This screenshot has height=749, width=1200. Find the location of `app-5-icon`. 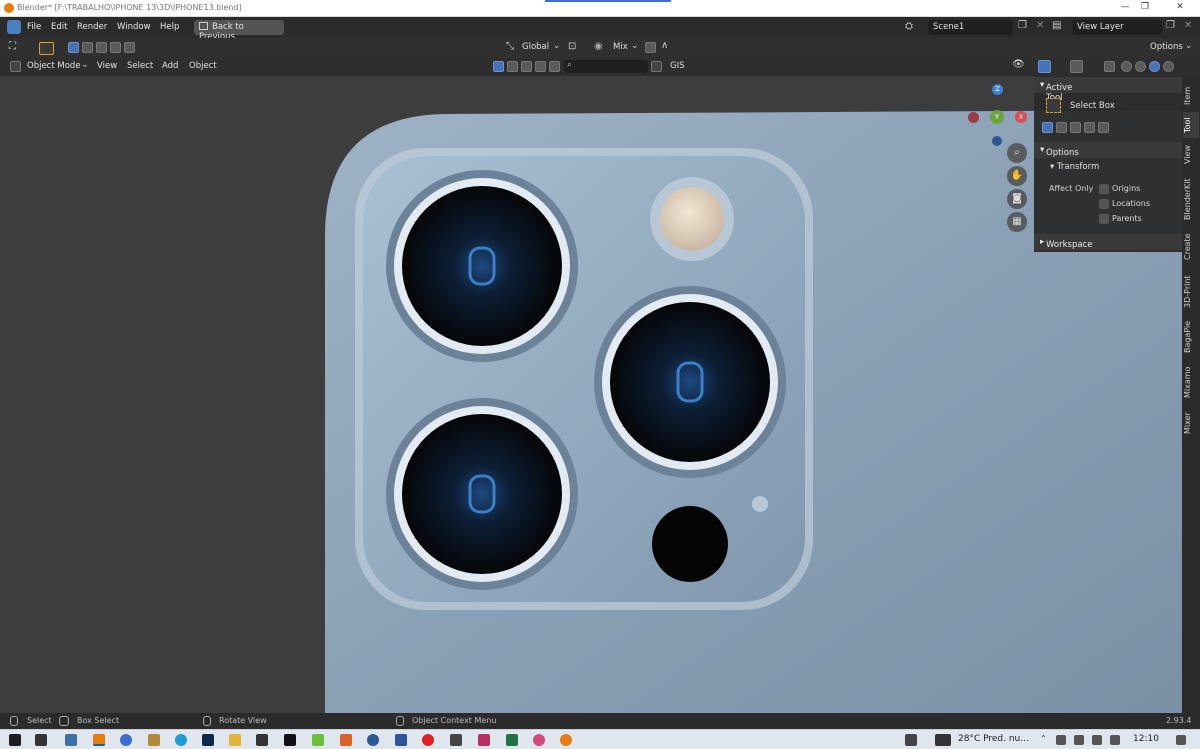

app-5-icon is located at coordinates (318, 740).